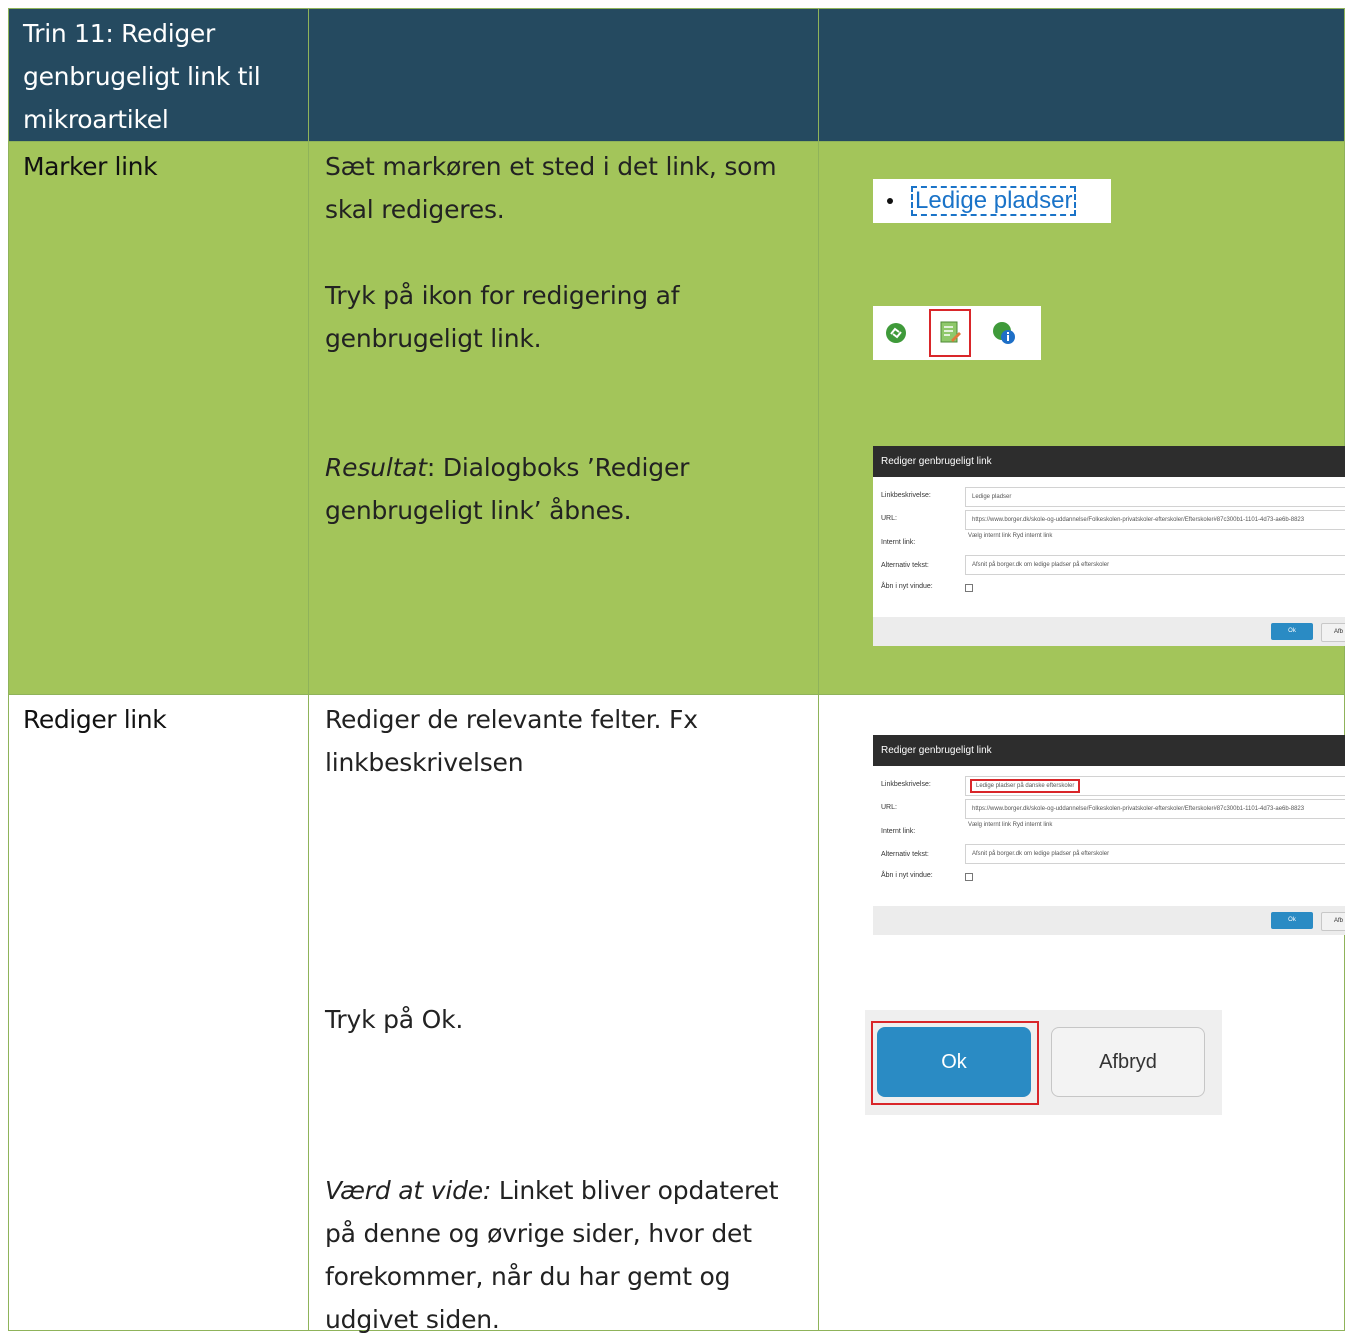 The width and height of the screenshot is (1346, 1341). What do you see at coordinates (1043, 1062) in the screenshot?
I see `buttons-screenshot: Ok Afbryd` at bounding box center [1043, 1062].